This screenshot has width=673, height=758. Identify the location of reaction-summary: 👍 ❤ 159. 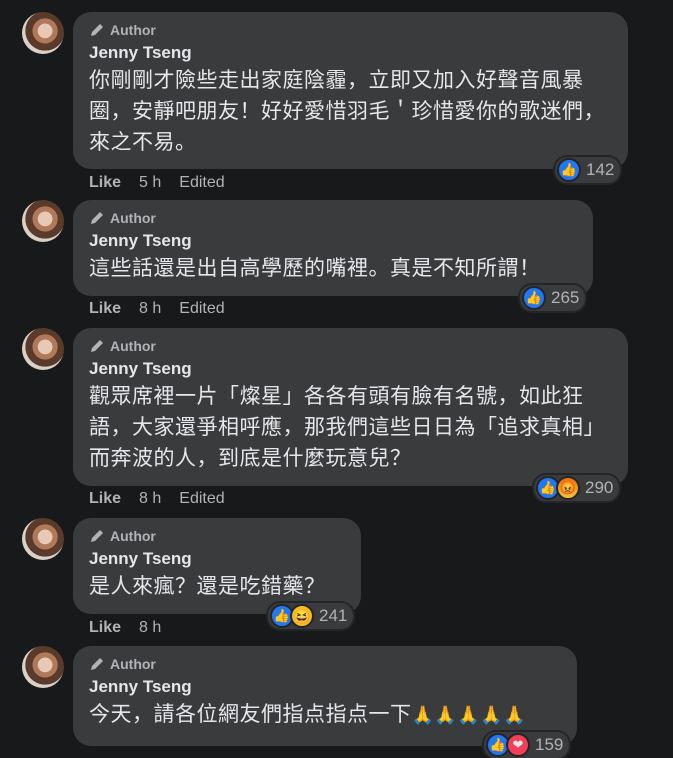
(527, 745).